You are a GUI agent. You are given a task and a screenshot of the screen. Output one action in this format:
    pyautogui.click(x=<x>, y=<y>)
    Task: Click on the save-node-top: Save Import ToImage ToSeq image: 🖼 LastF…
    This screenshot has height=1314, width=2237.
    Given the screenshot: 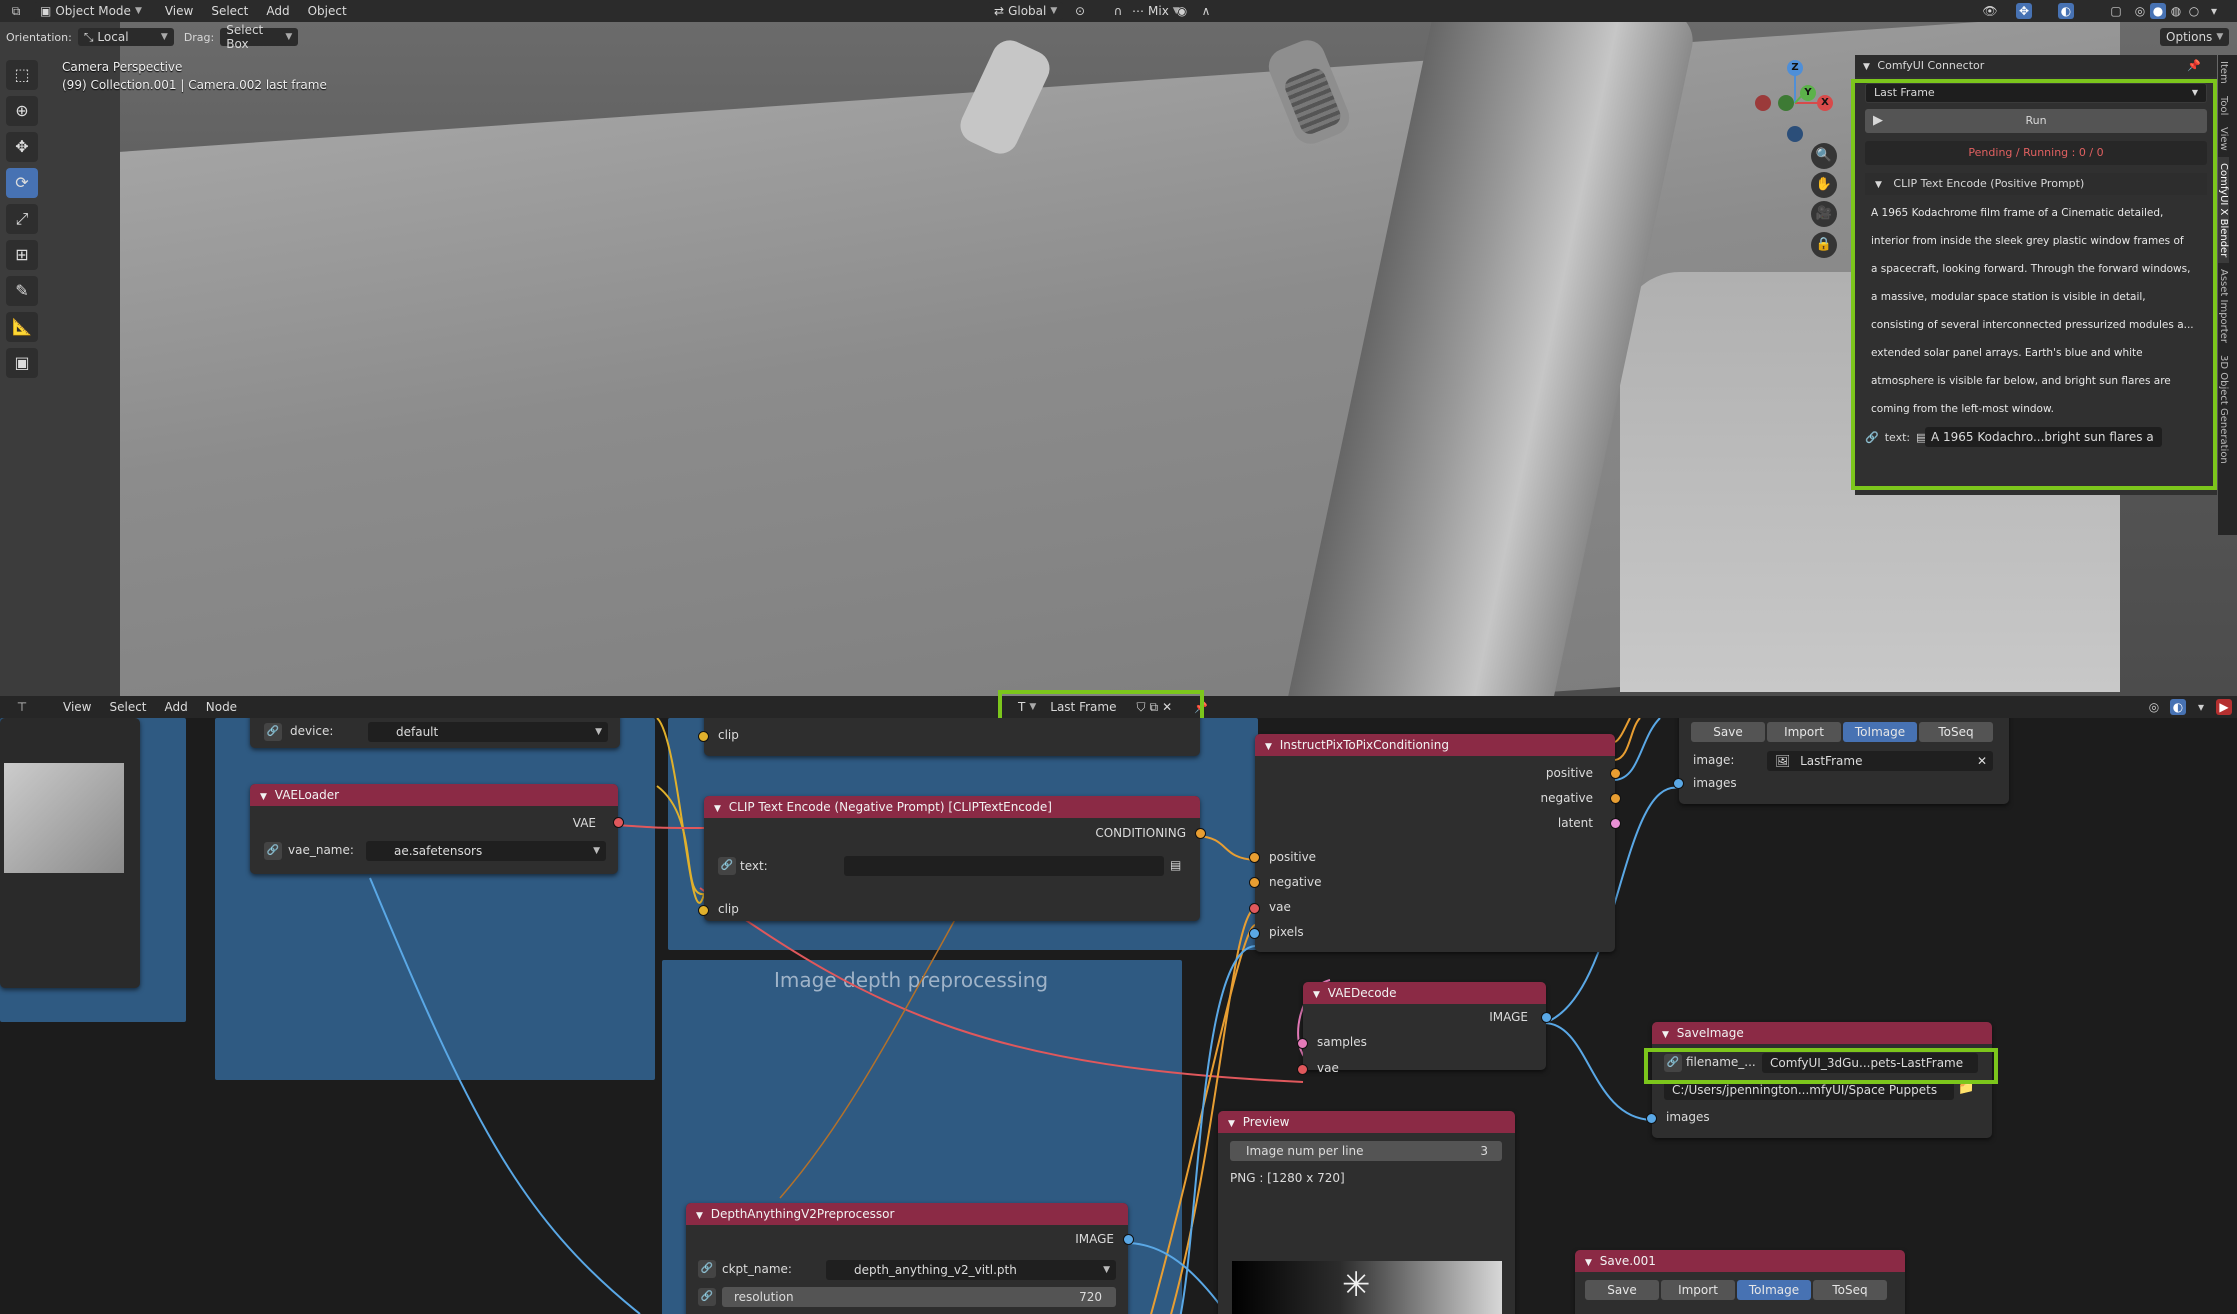 What is the action you would take?
    pyautogui.click(x=1841, y=761)
    